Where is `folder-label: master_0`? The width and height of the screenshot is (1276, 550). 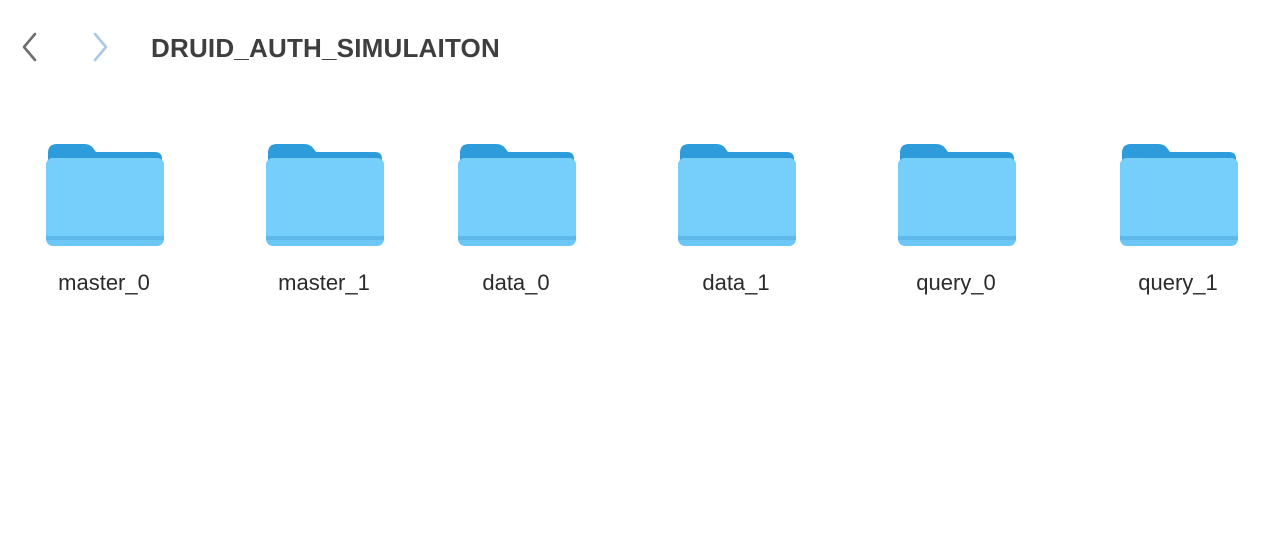
folder-label: master_0 is located at coordinates (104, 282).